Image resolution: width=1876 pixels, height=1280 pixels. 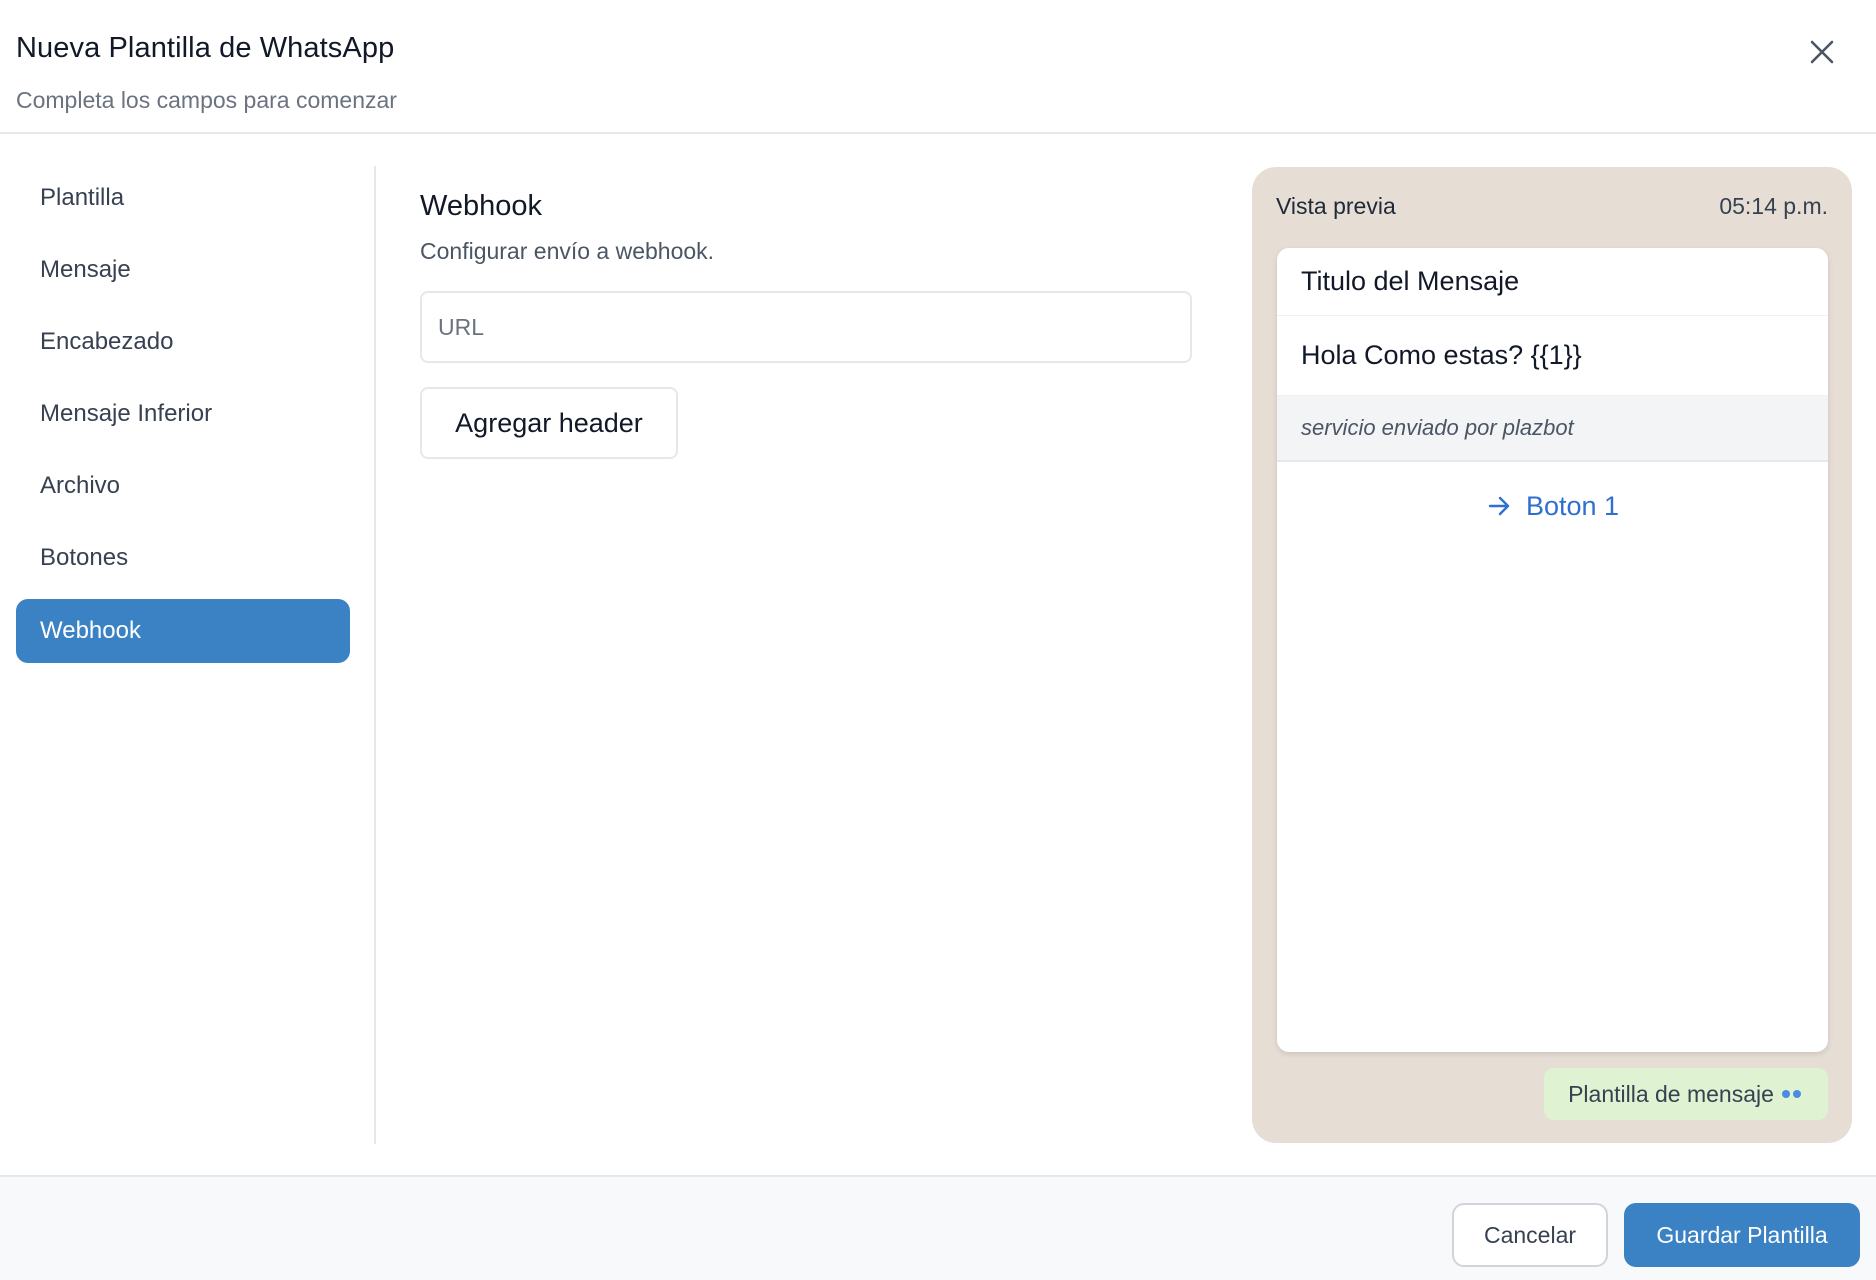 I want to click on double-check-icon, so click(x=1791, y=1094).